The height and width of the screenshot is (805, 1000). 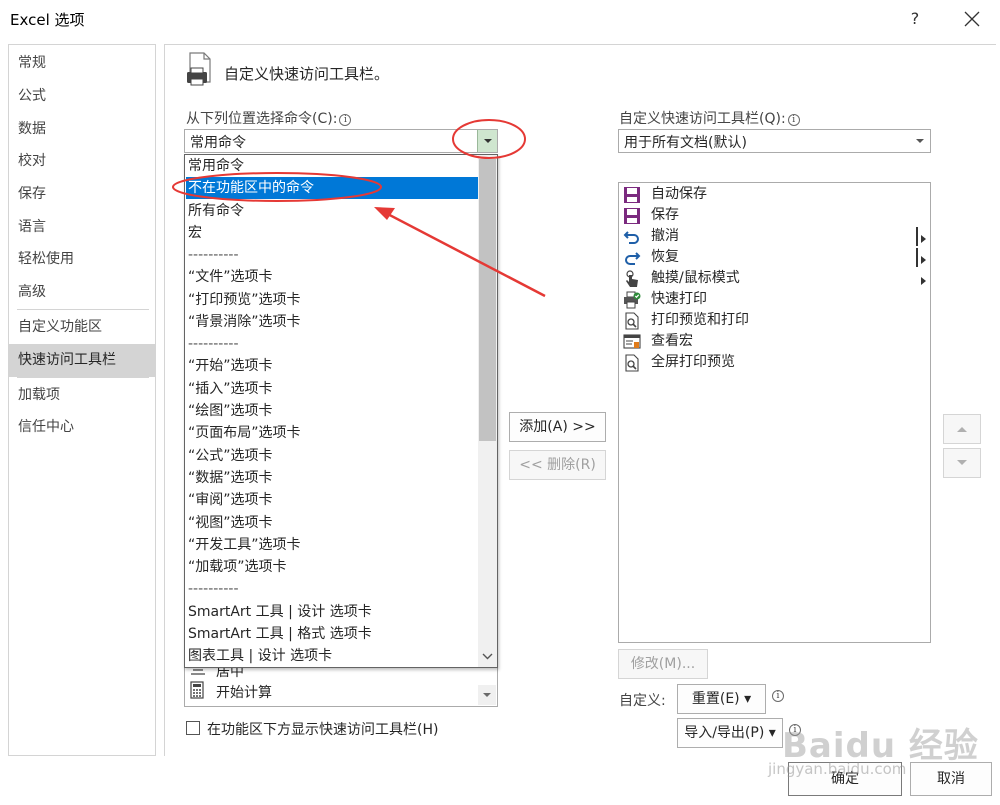 What do you see at coordinates (917, 257) in the screenshot?
I see `submenu-separator` at bounding box center [917, 257].